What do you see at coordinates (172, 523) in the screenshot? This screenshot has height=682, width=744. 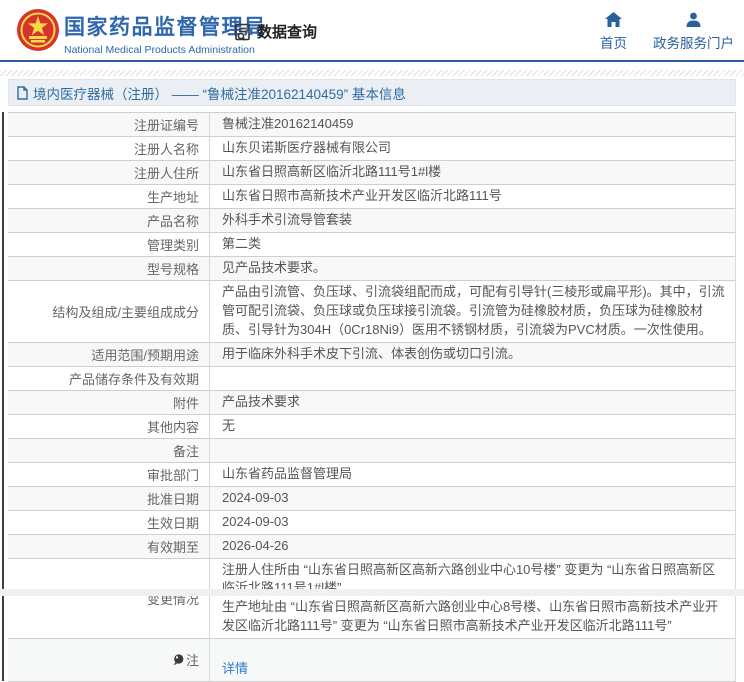 I see `field-label-text: 生效日期` at bounding box center [172, 523].